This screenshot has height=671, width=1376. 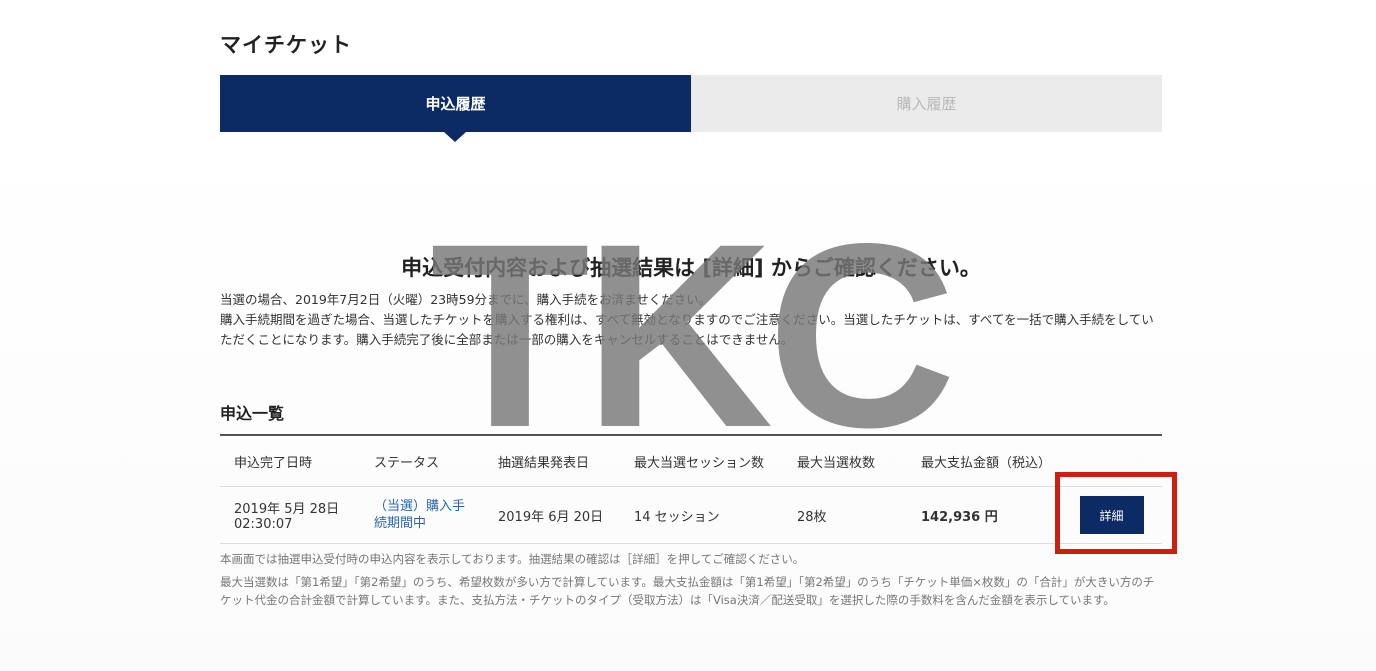 I want to click on cell-completed-datetime: 2019年 5月 28日 02:30:07, so click(x=297, y=515).